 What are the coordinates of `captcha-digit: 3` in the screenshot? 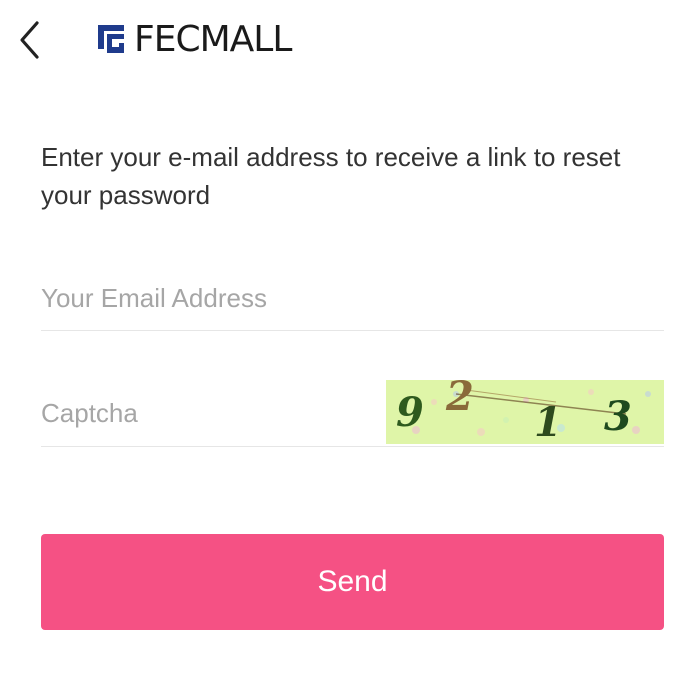 It's located at (618, 416).